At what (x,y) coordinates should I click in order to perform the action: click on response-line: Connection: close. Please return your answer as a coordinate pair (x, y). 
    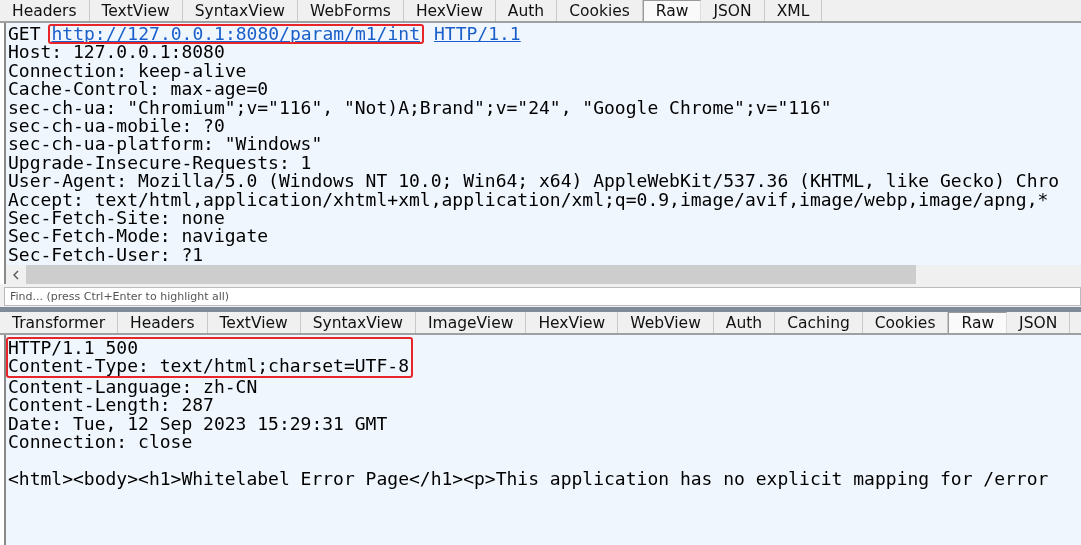
    Looking at the image, I should click on (100, 442).